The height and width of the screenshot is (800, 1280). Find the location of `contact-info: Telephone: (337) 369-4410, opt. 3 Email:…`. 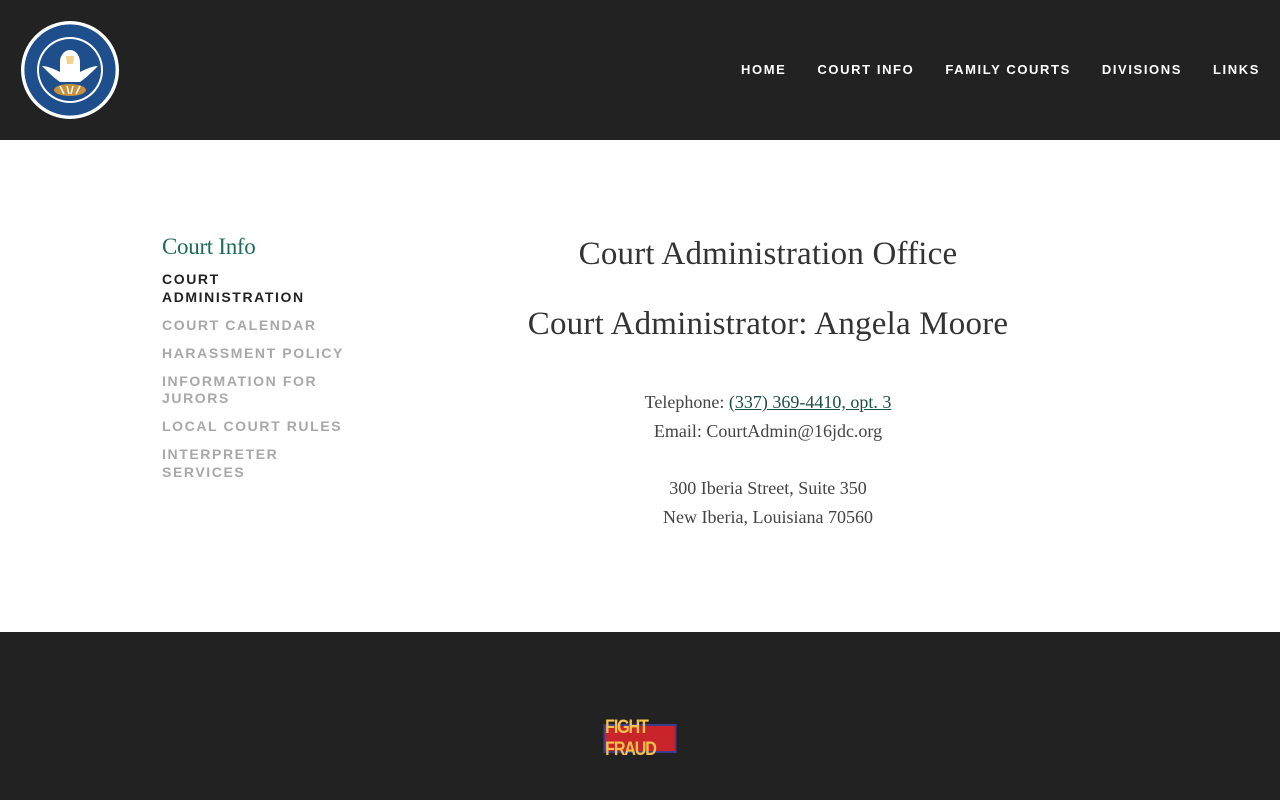

contact-info: Telephone: (337) 369-4410, opt. 3 Email:… is located at coordinates (768, 416).